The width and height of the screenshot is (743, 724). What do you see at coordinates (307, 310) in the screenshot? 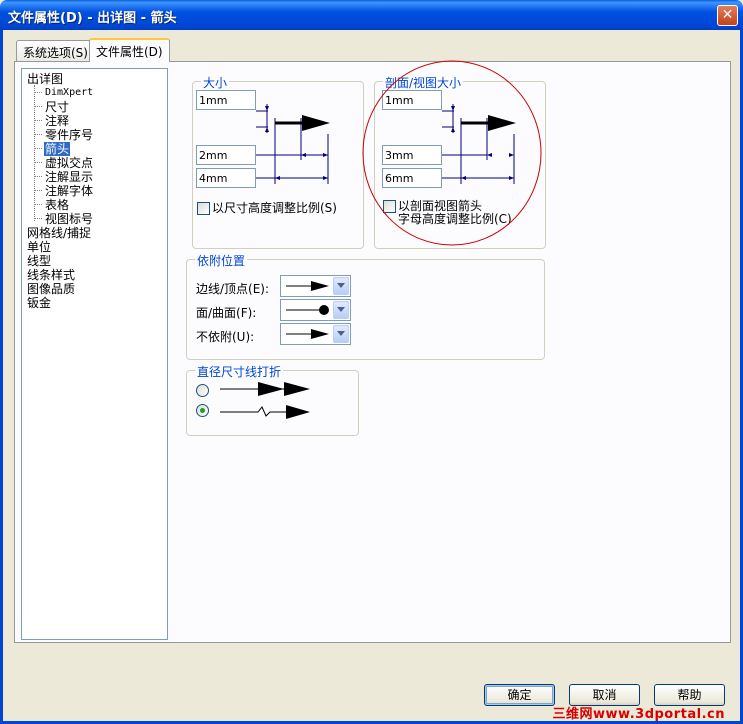
I see `dot-style-preview` at bounding box center [307, 310].